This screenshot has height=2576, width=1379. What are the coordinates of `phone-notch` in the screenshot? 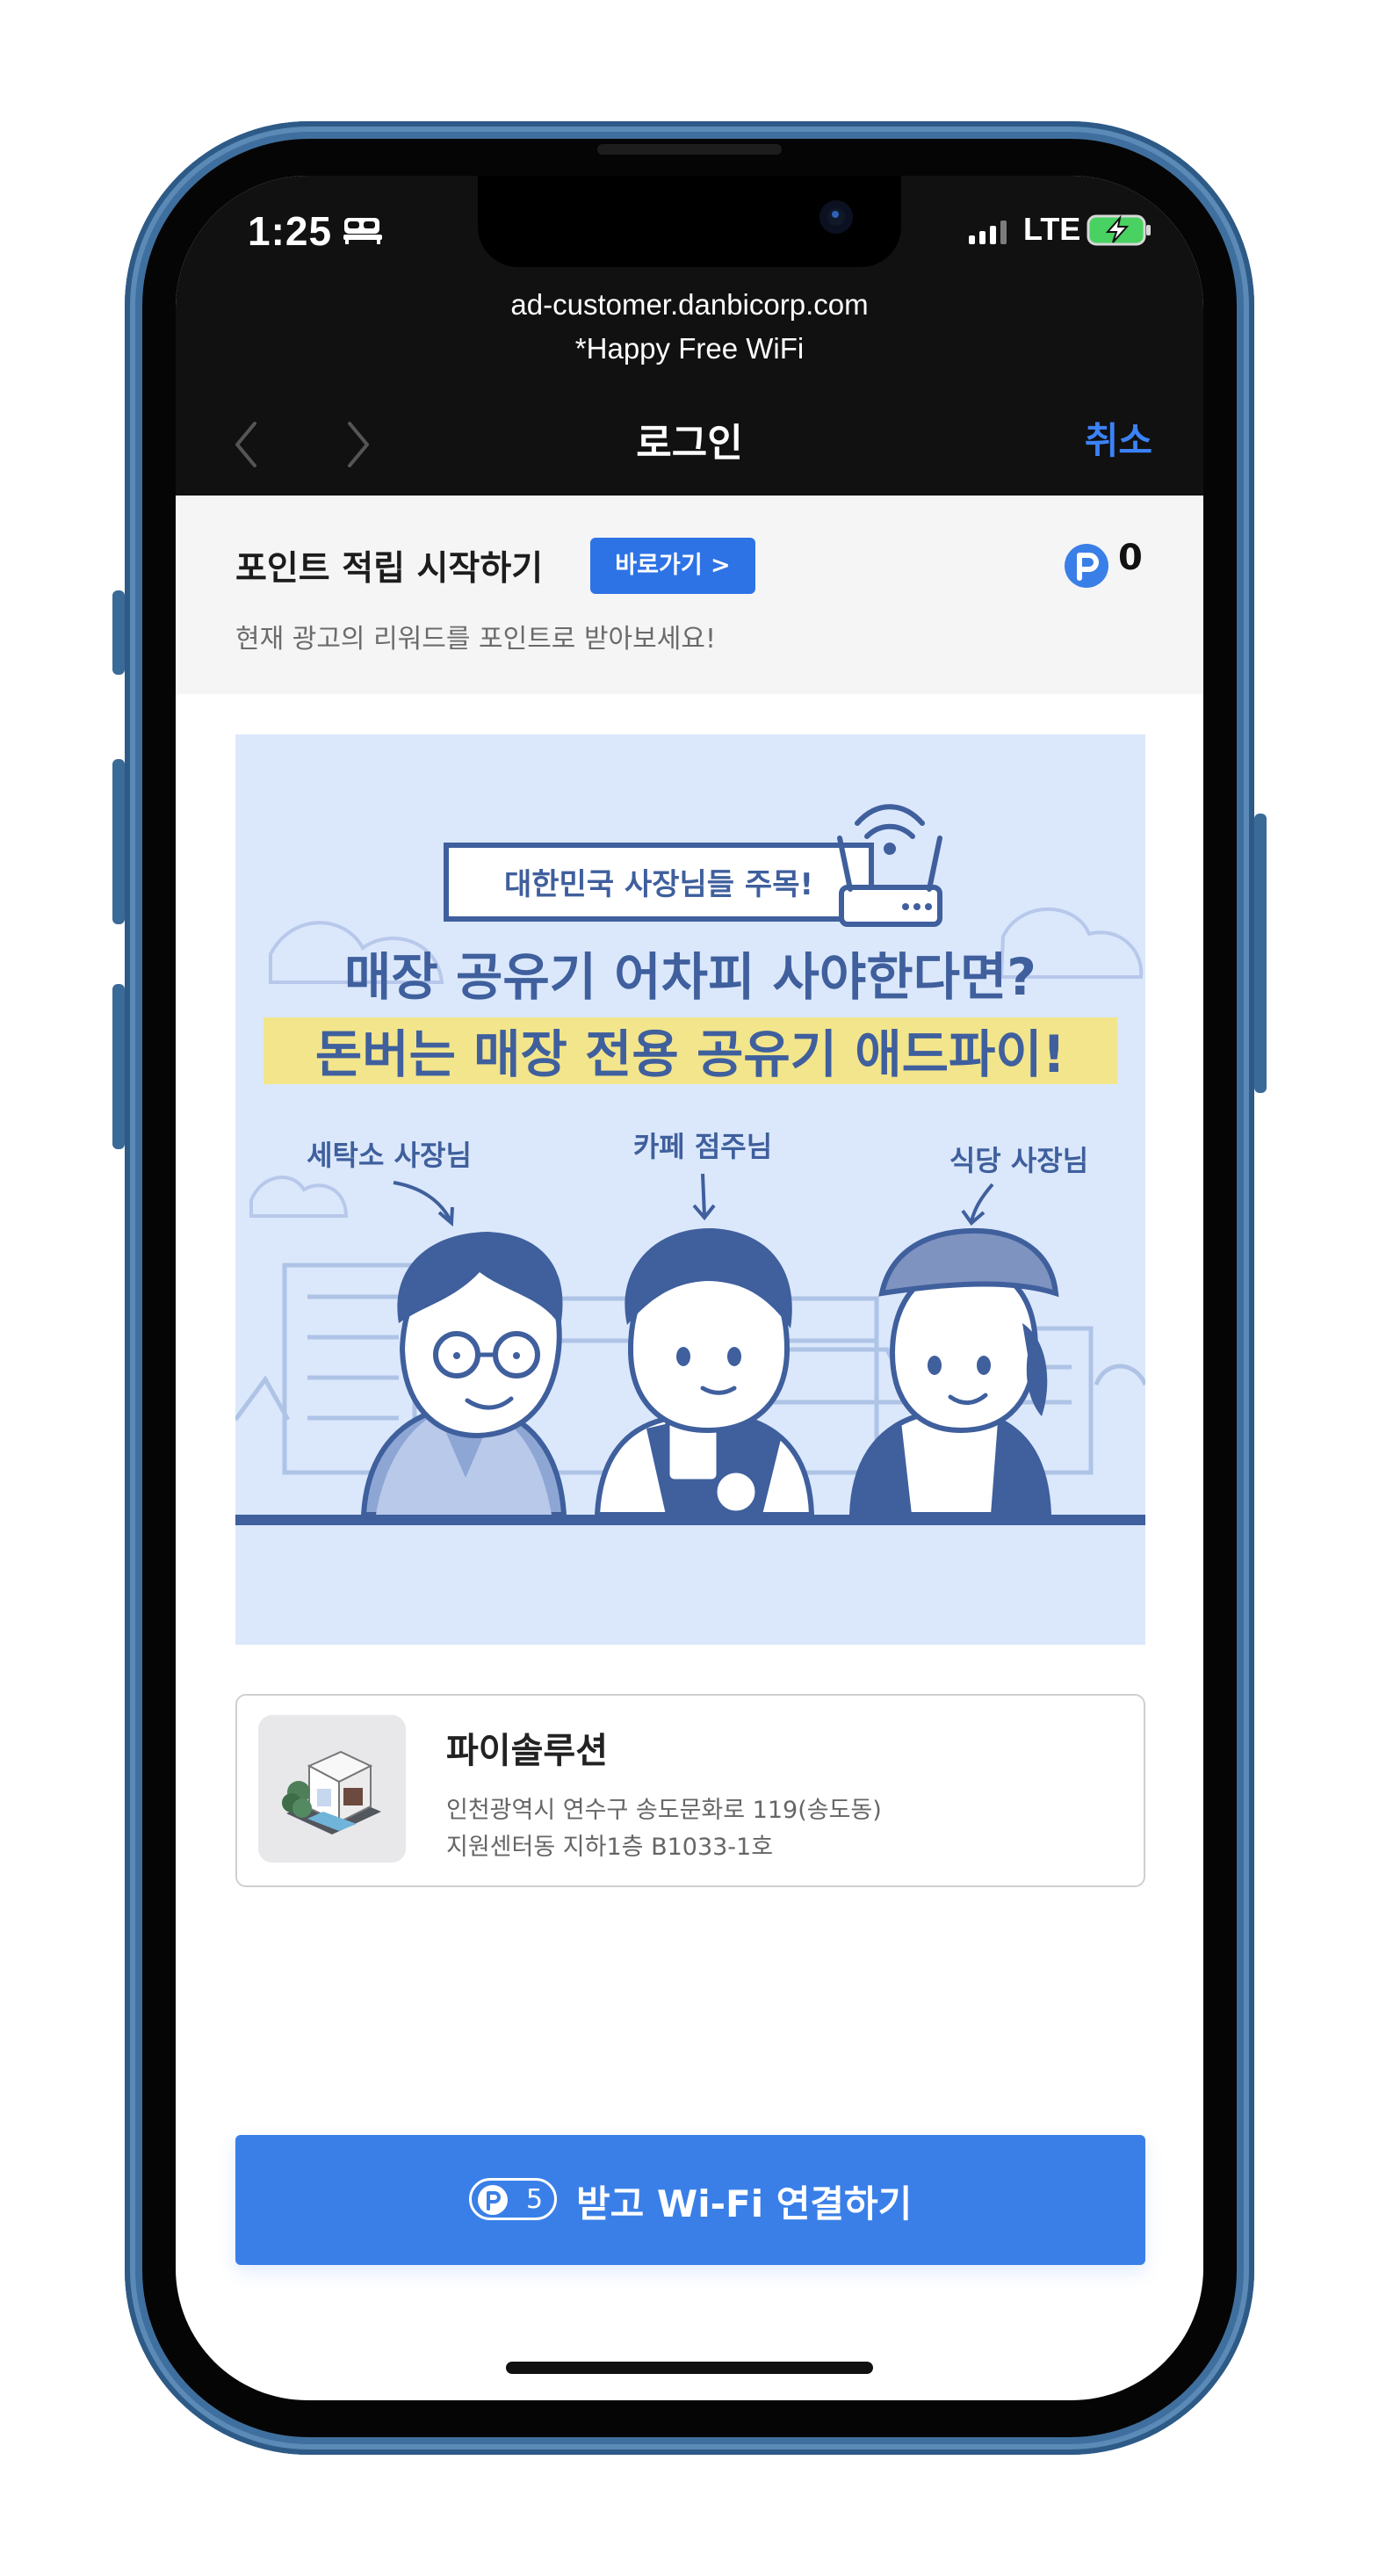 It's located at (689, 221).